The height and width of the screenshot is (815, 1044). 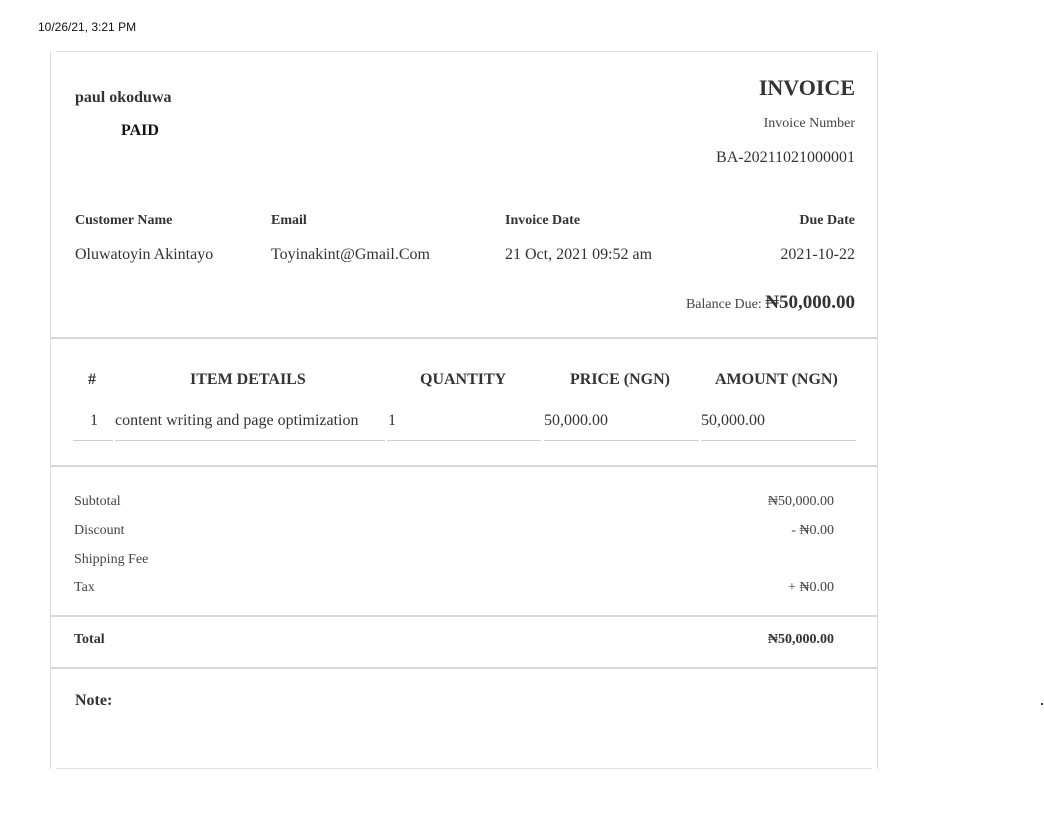 I want to click on discount-label: Discount, so click(x=99, y=530).